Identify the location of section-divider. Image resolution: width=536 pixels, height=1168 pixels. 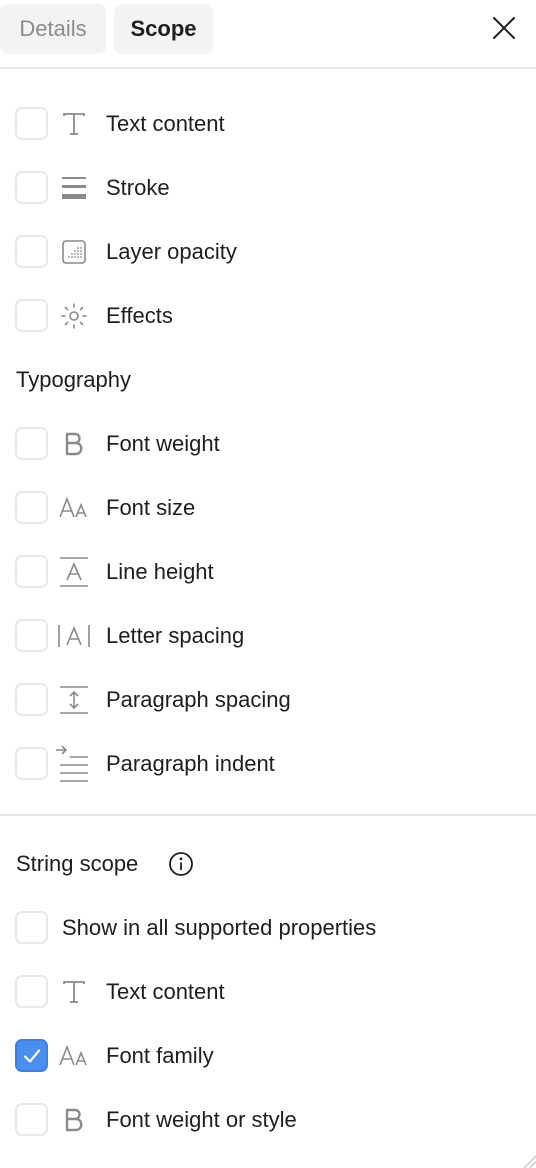
(268, 815).